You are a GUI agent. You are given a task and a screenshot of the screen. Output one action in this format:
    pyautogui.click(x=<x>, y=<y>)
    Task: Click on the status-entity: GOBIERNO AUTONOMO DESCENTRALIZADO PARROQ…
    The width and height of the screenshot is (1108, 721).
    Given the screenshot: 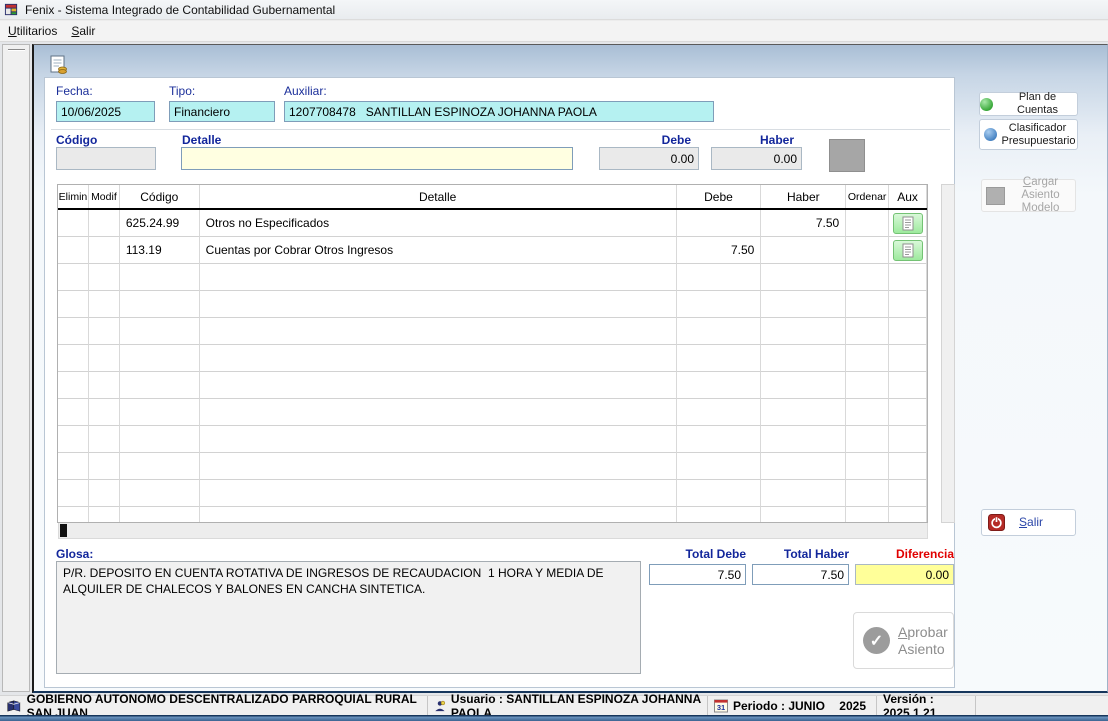 What is the action you would take?
    pyautogui.click(x=214, y=706)
    